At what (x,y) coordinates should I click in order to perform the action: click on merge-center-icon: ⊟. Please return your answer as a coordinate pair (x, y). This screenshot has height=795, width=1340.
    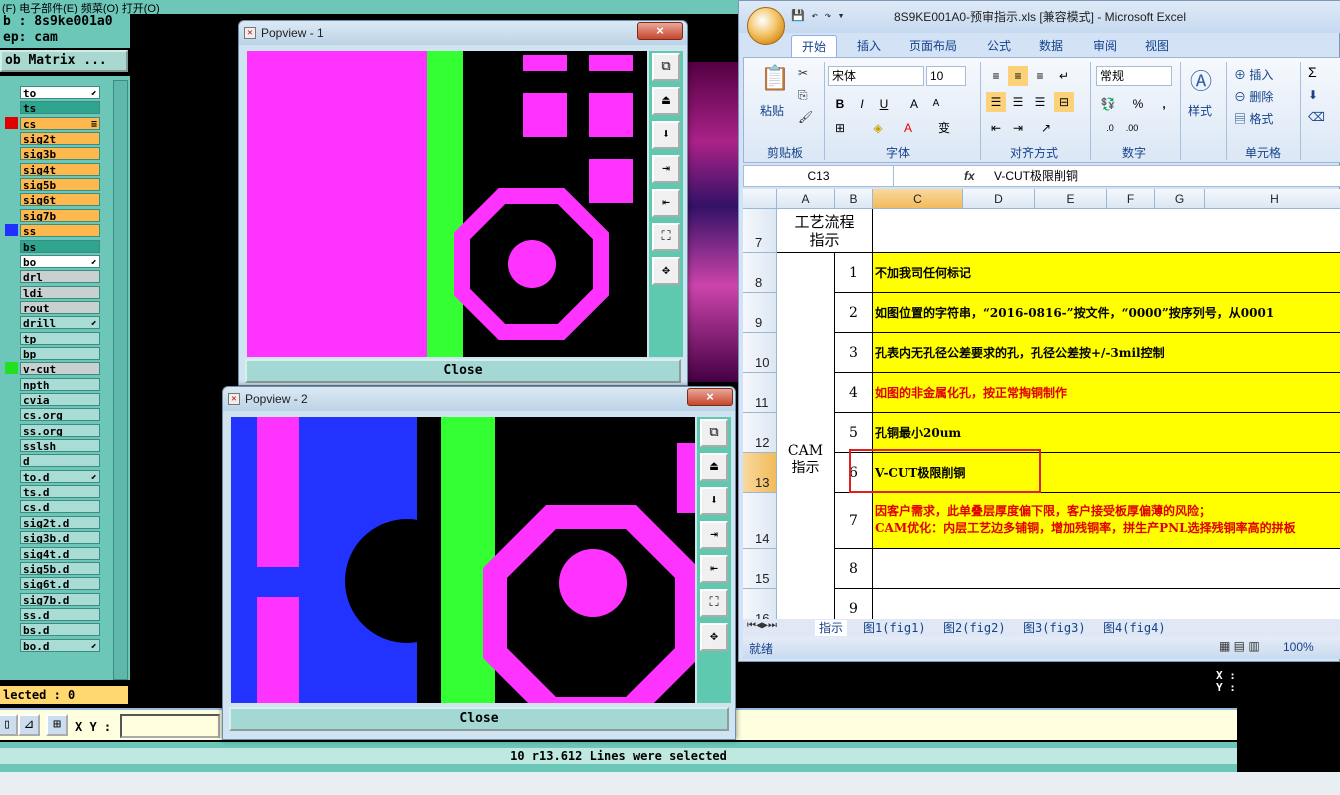
    Looking at the image, I should click on (1064, 102).